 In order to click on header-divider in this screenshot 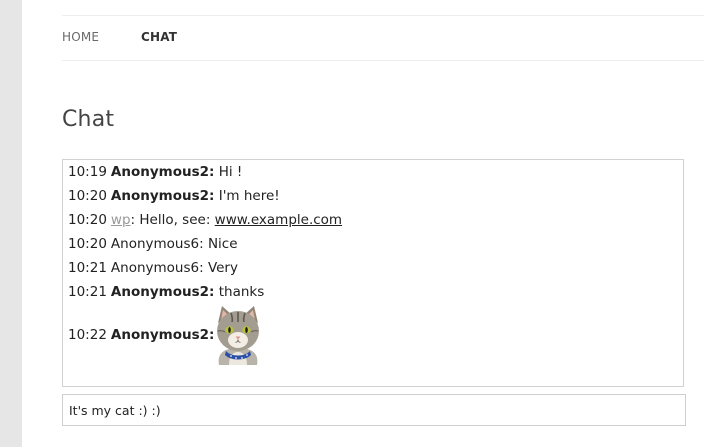, I will do `click(383, 15)`.